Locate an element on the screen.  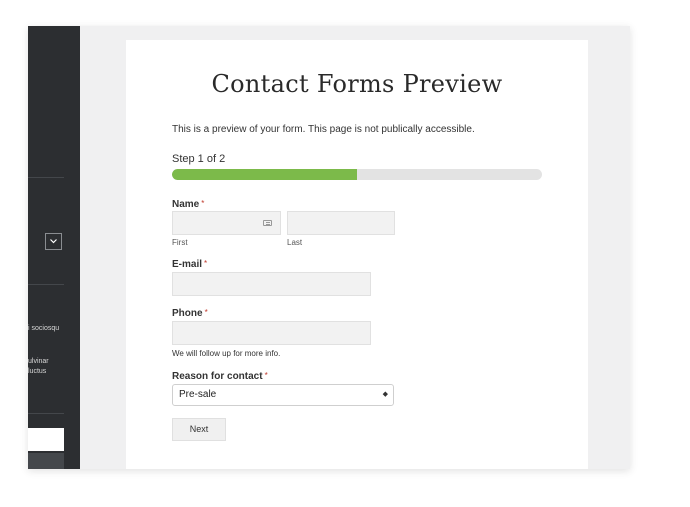
progress-bar-fill is located at coordinates (264, 174).